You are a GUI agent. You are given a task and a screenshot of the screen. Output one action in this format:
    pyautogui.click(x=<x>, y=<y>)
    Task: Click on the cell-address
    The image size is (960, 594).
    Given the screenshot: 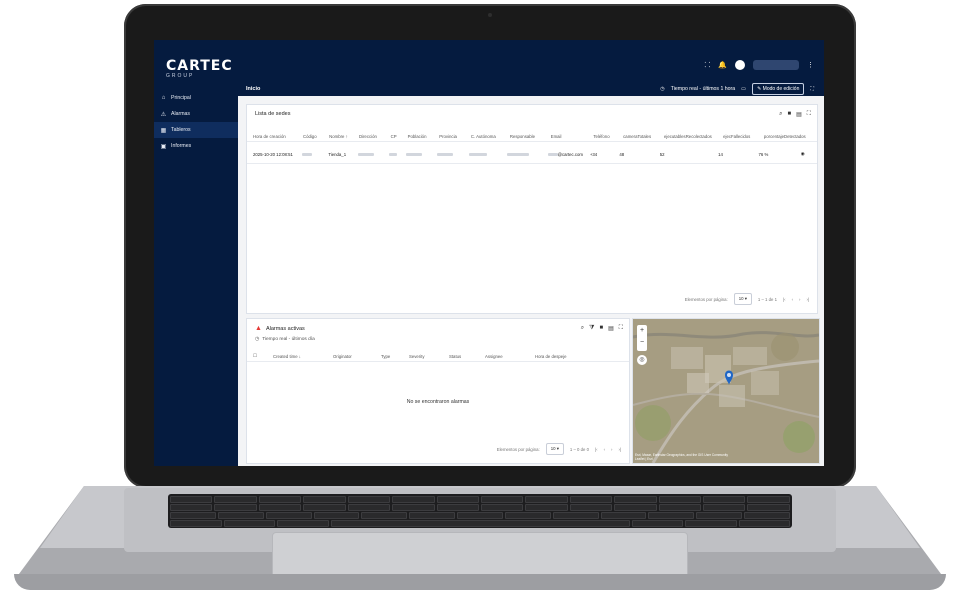 What is the action you would take?
    pyautogui.click(x=367, y=154)
    